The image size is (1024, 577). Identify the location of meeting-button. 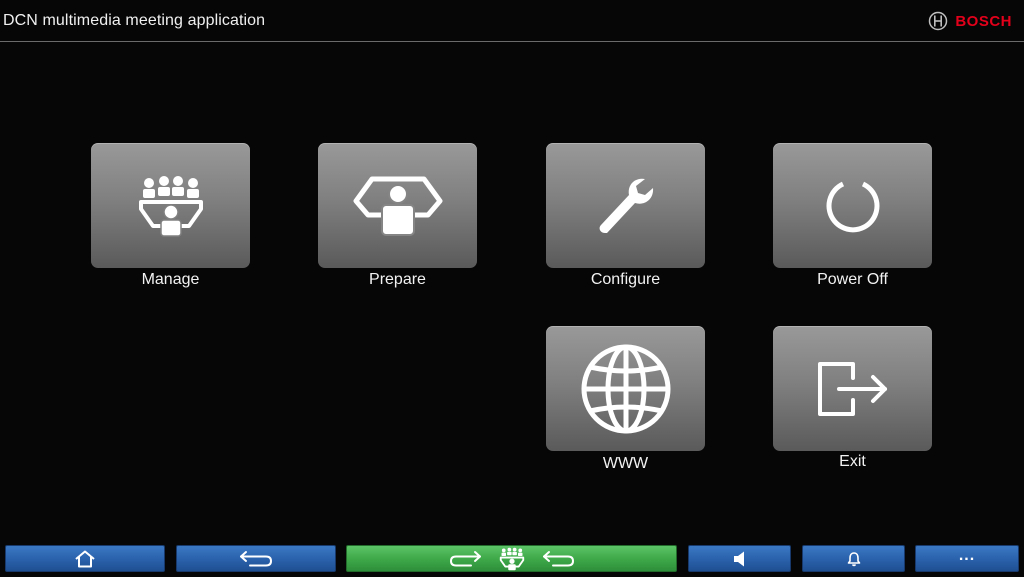
(511, 558).